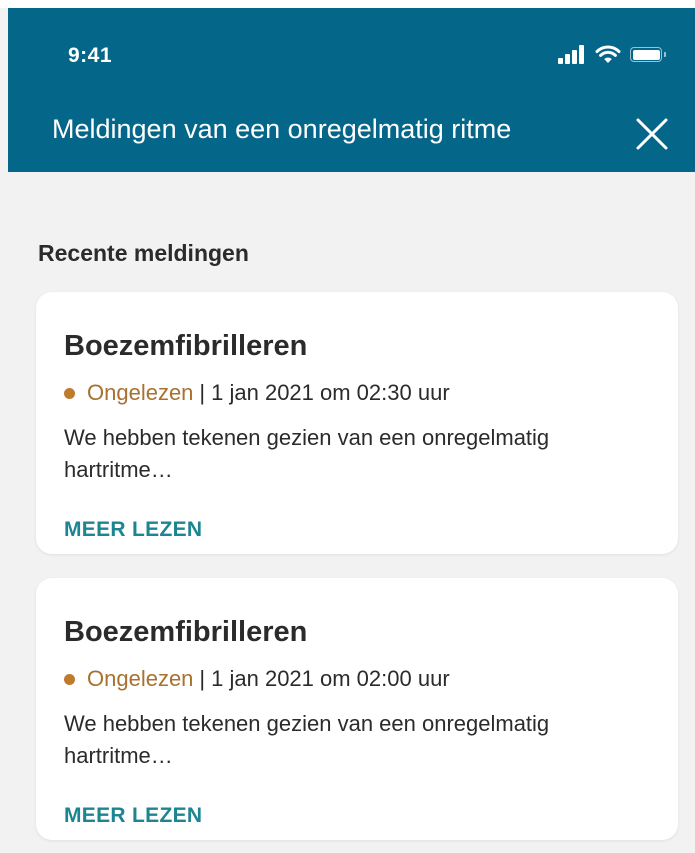 Image resolution: width=695 pixels, height=853 pixels. What do you see at coordinates (608, 54) in the screenshot?
I see `wifi-icon` at bounding box center [608, 54].